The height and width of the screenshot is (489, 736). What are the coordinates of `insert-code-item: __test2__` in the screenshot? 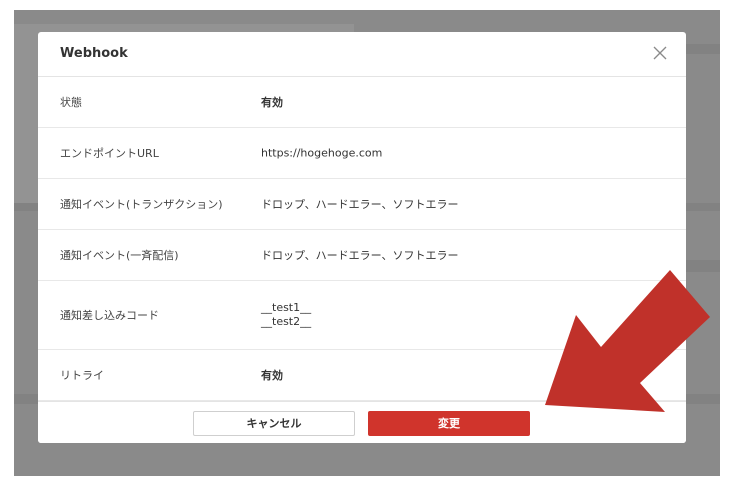 It's located at (286, 321).